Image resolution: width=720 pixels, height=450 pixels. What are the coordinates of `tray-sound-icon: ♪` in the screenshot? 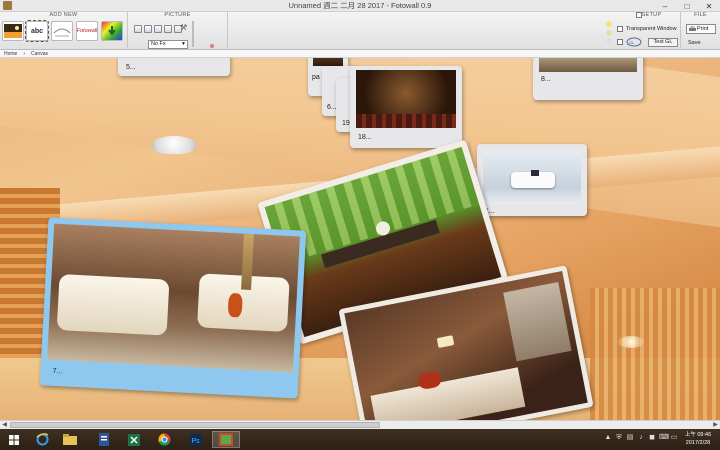 It's located at (641, 438).